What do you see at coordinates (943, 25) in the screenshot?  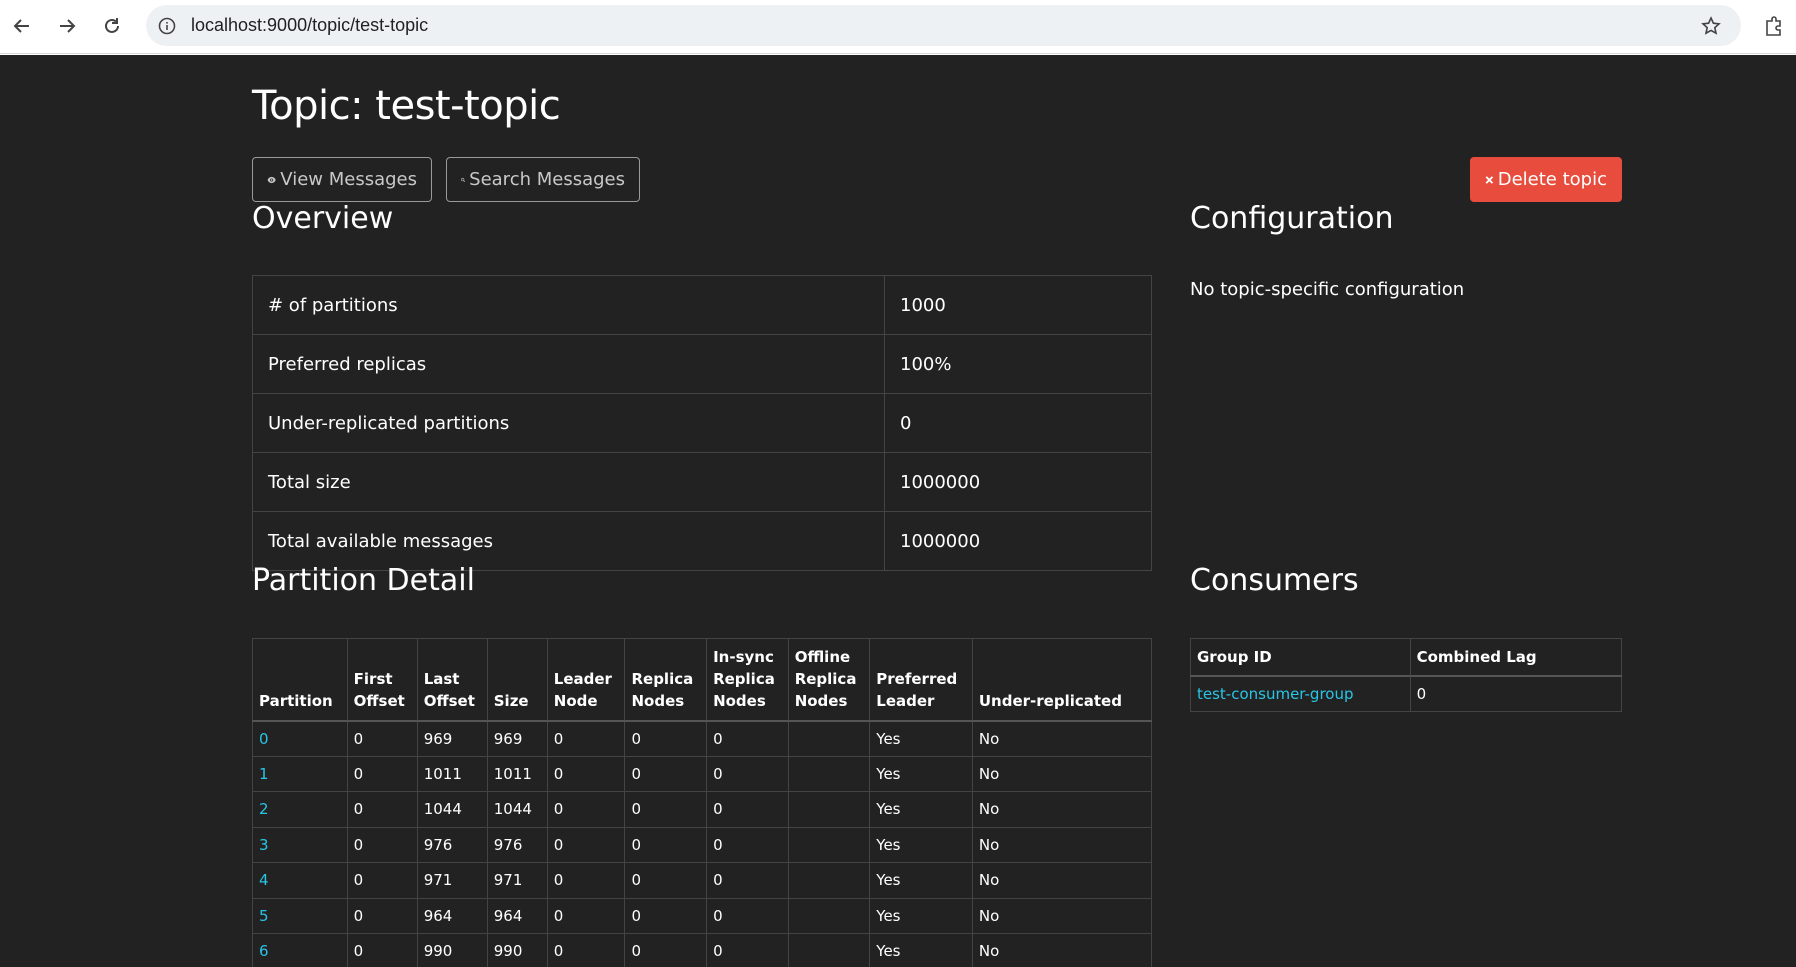 I see `address-bar: localhost:9000/topic/test-topic` at bounding box center [943, 25].